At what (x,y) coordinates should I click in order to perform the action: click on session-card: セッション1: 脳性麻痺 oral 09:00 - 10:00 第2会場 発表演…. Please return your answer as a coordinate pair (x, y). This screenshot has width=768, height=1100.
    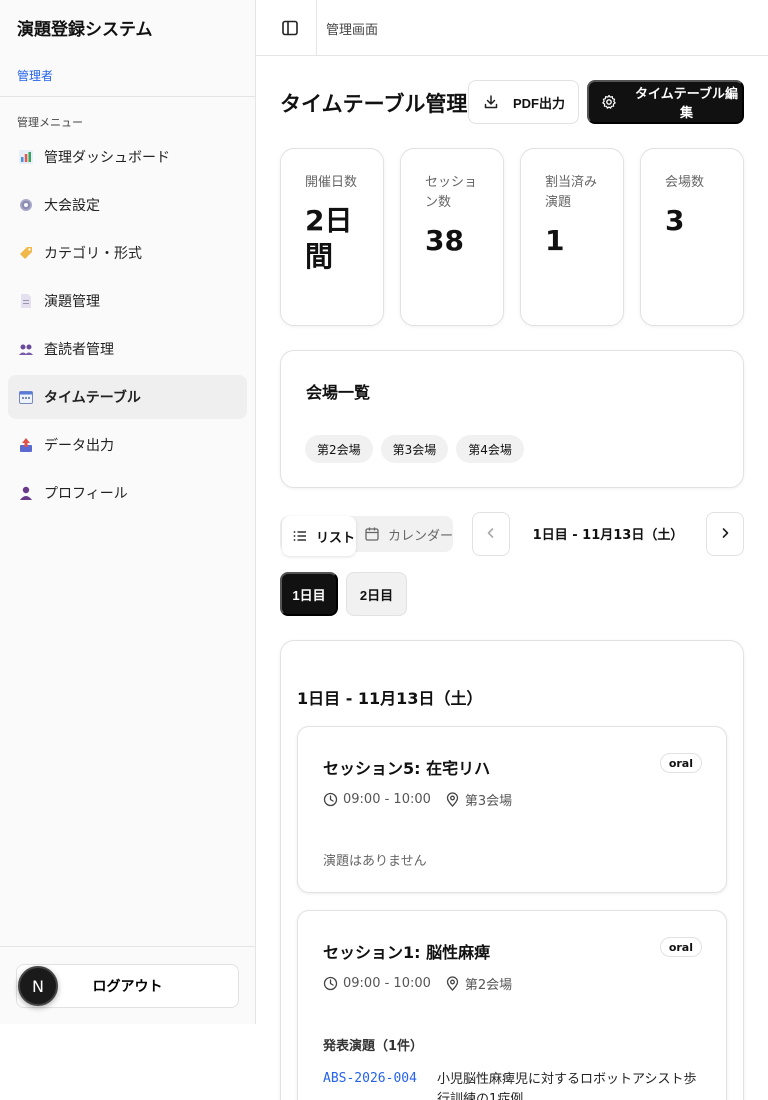
    Looking at the image, I should click on (512, 1005).